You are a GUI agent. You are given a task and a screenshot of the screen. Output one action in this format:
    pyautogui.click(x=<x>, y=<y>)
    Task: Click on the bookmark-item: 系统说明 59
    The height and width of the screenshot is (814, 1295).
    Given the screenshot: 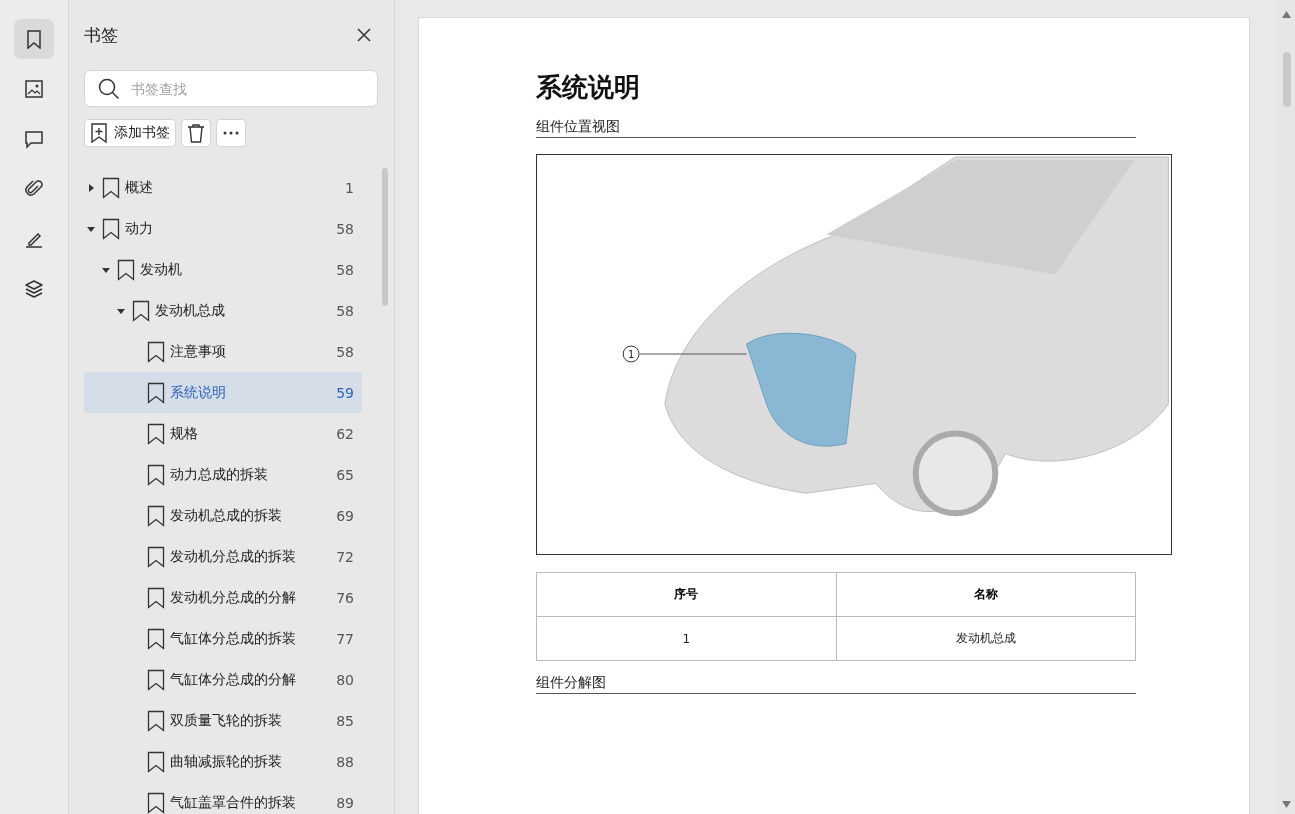 What is the action you would take?
    pyautogui.click(x=223, y=392)
    